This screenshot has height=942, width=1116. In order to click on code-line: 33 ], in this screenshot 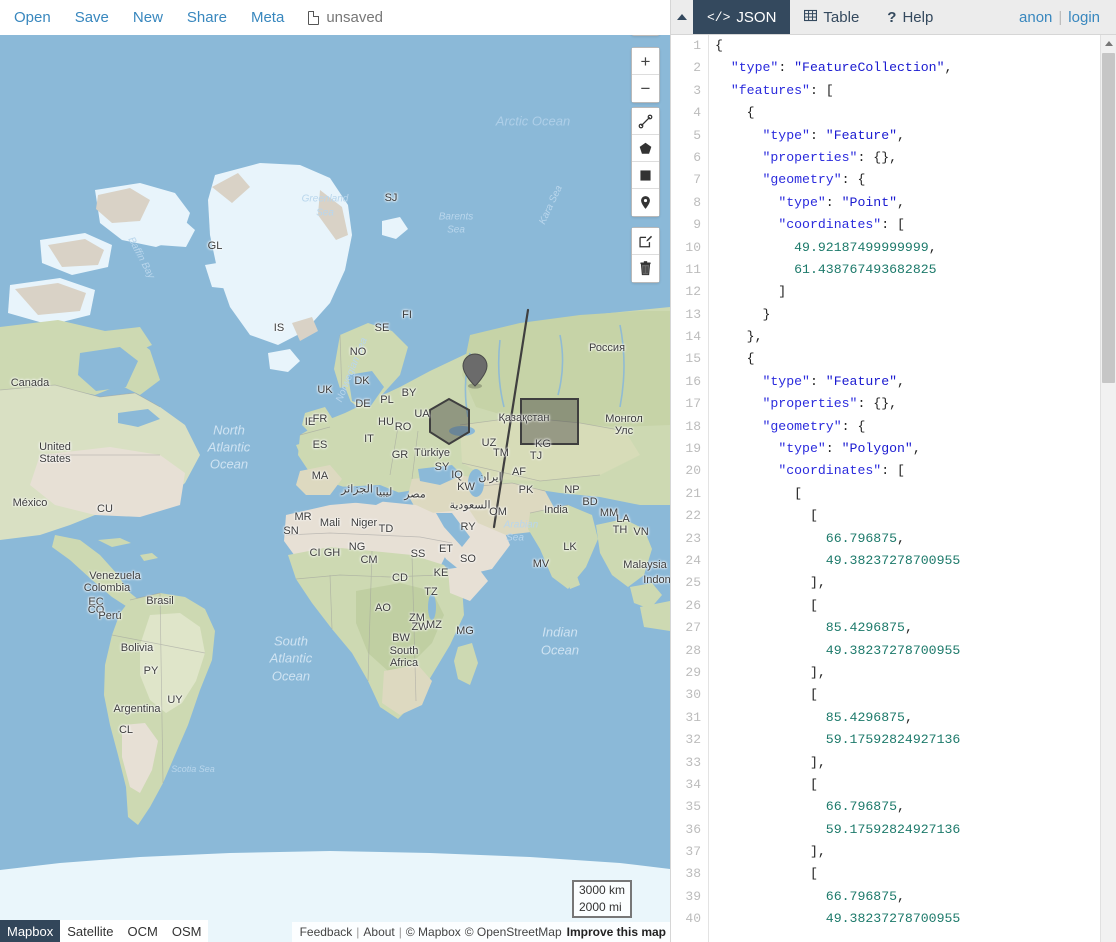, I will do `click(893, 763)`.